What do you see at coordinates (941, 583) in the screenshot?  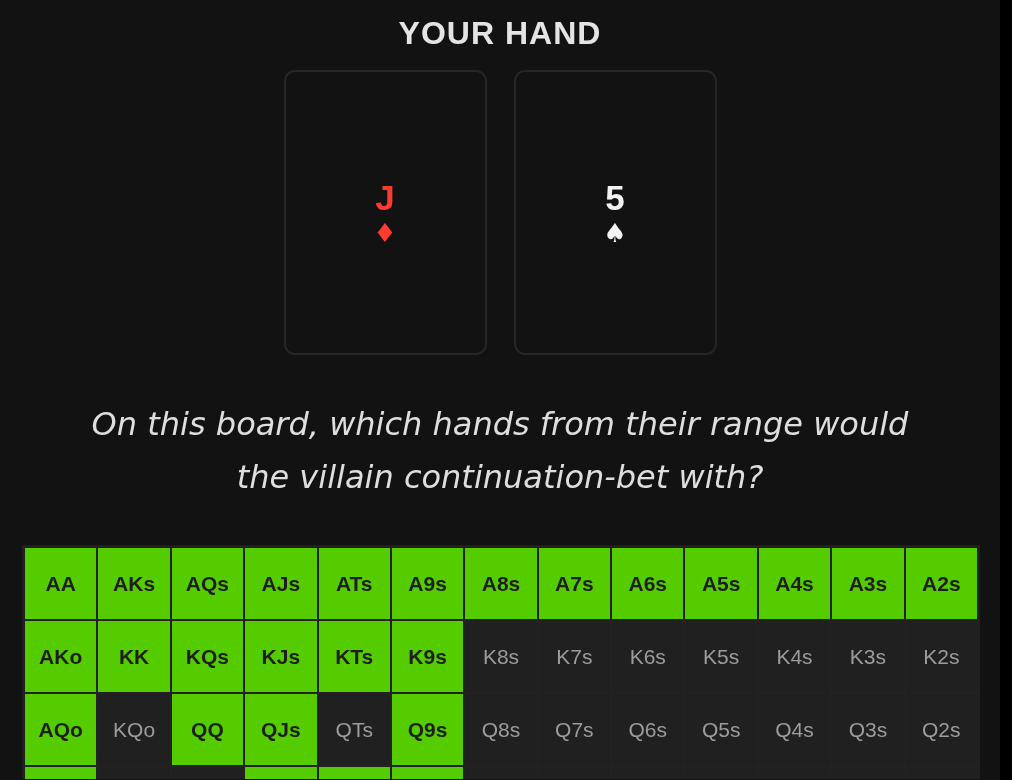 I see `range-cell: A2s` at bounding box center [941, 583].